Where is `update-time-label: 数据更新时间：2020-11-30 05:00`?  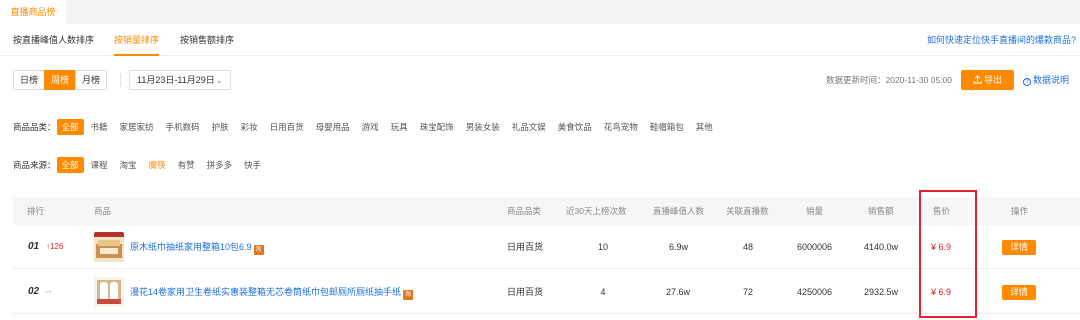 update-time-label: 数据更新时间：2020-11-30 05:00 is located at coordinates (889, 80).